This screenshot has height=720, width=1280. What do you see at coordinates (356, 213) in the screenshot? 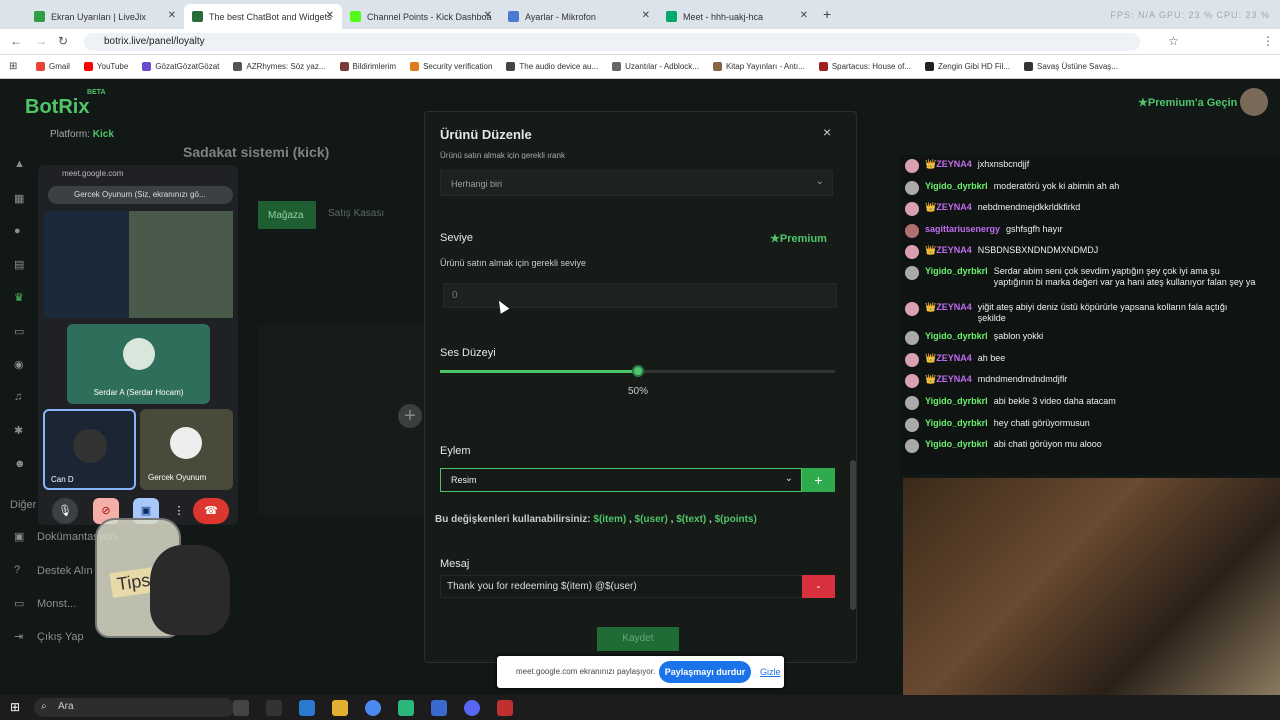
I see `tab-sales: Satış Kasası` at bounding box center [356, 213].